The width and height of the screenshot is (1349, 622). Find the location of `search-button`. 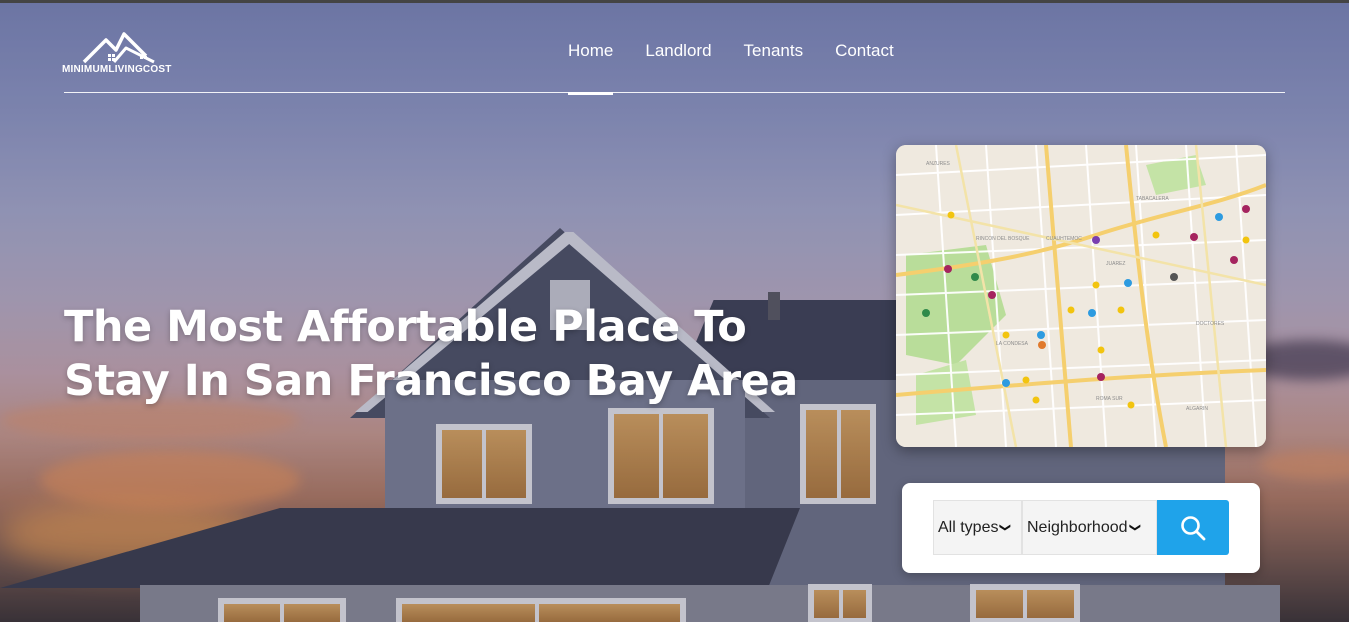

search-button is located at coordinates (1193, 527).